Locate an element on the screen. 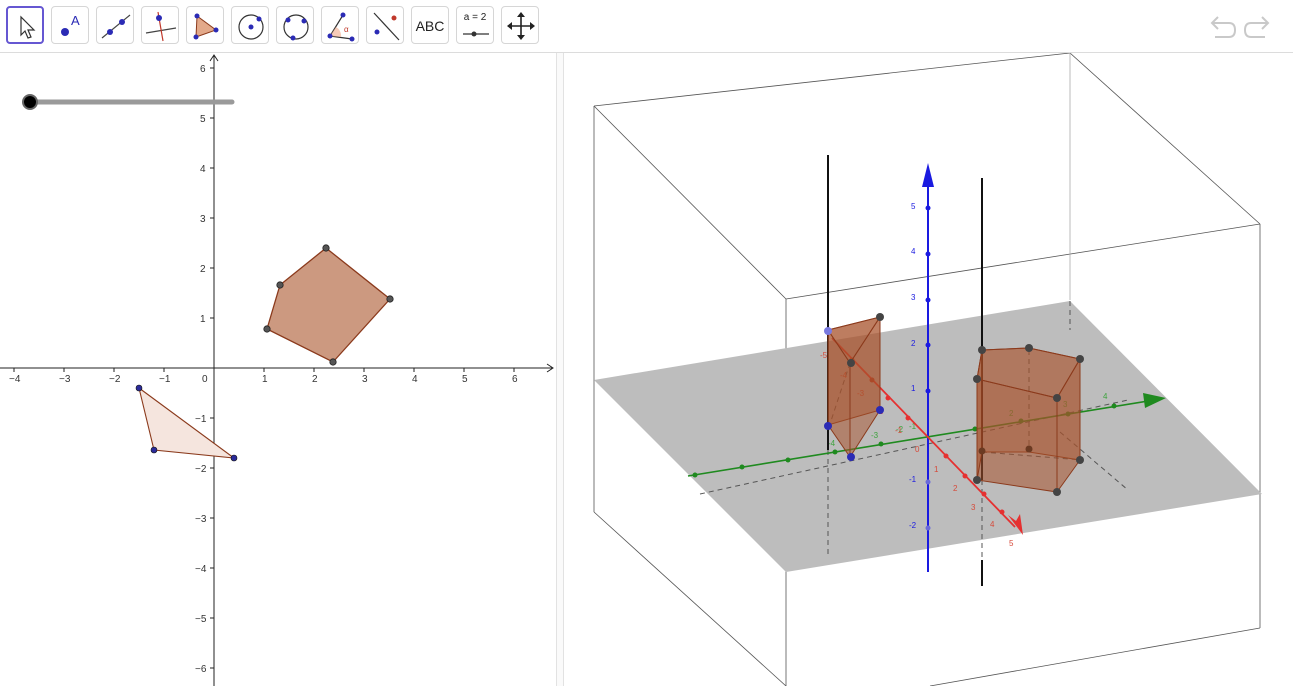 The image size is (1293, 686). x-axis-ticks: −4 −3 −2 −1 0 1 2 3 4 5 6 is located at coordinates (263, 376).